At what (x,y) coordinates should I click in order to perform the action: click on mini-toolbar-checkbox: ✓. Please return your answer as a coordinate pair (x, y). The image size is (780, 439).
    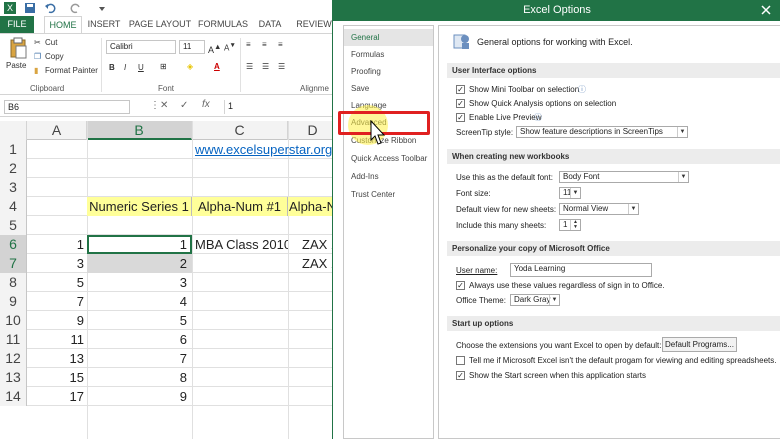
    Looking at the image, I should click on (460, 89).